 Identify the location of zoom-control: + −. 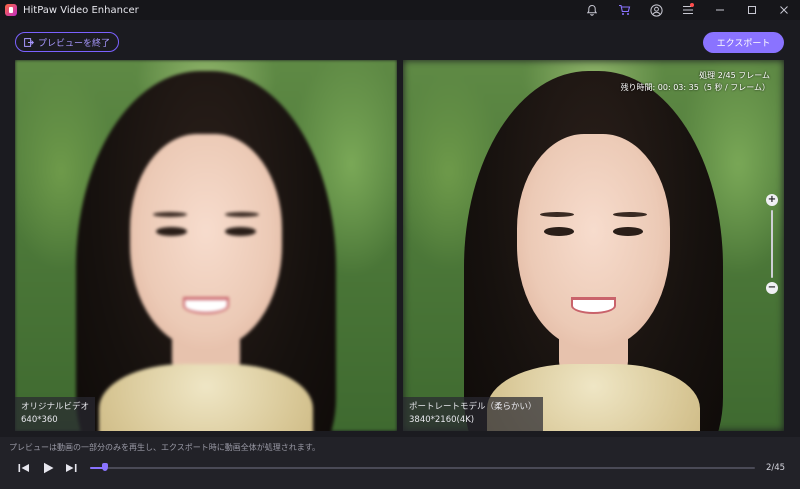
(772, 244).